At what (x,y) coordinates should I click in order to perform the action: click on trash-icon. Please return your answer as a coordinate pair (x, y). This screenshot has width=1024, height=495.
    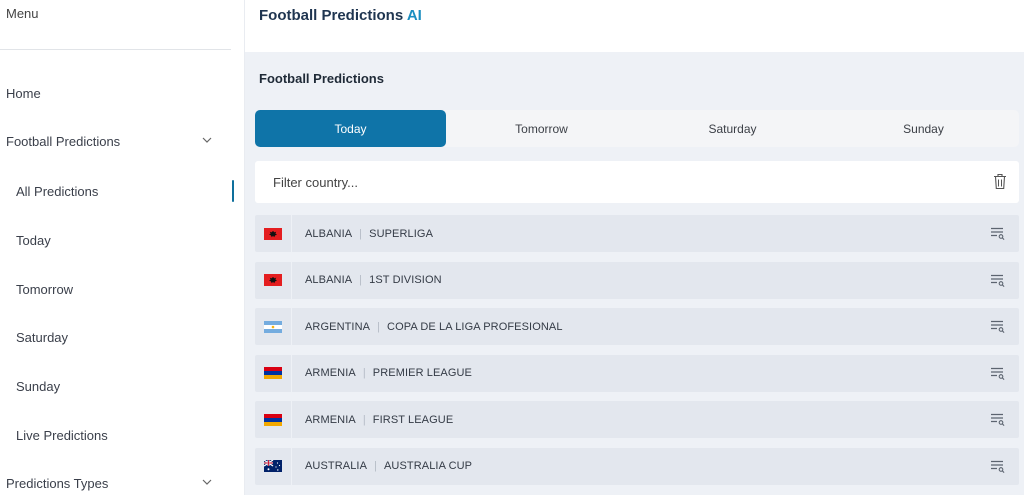
    Looking at the image, I should click on (1000, 181).